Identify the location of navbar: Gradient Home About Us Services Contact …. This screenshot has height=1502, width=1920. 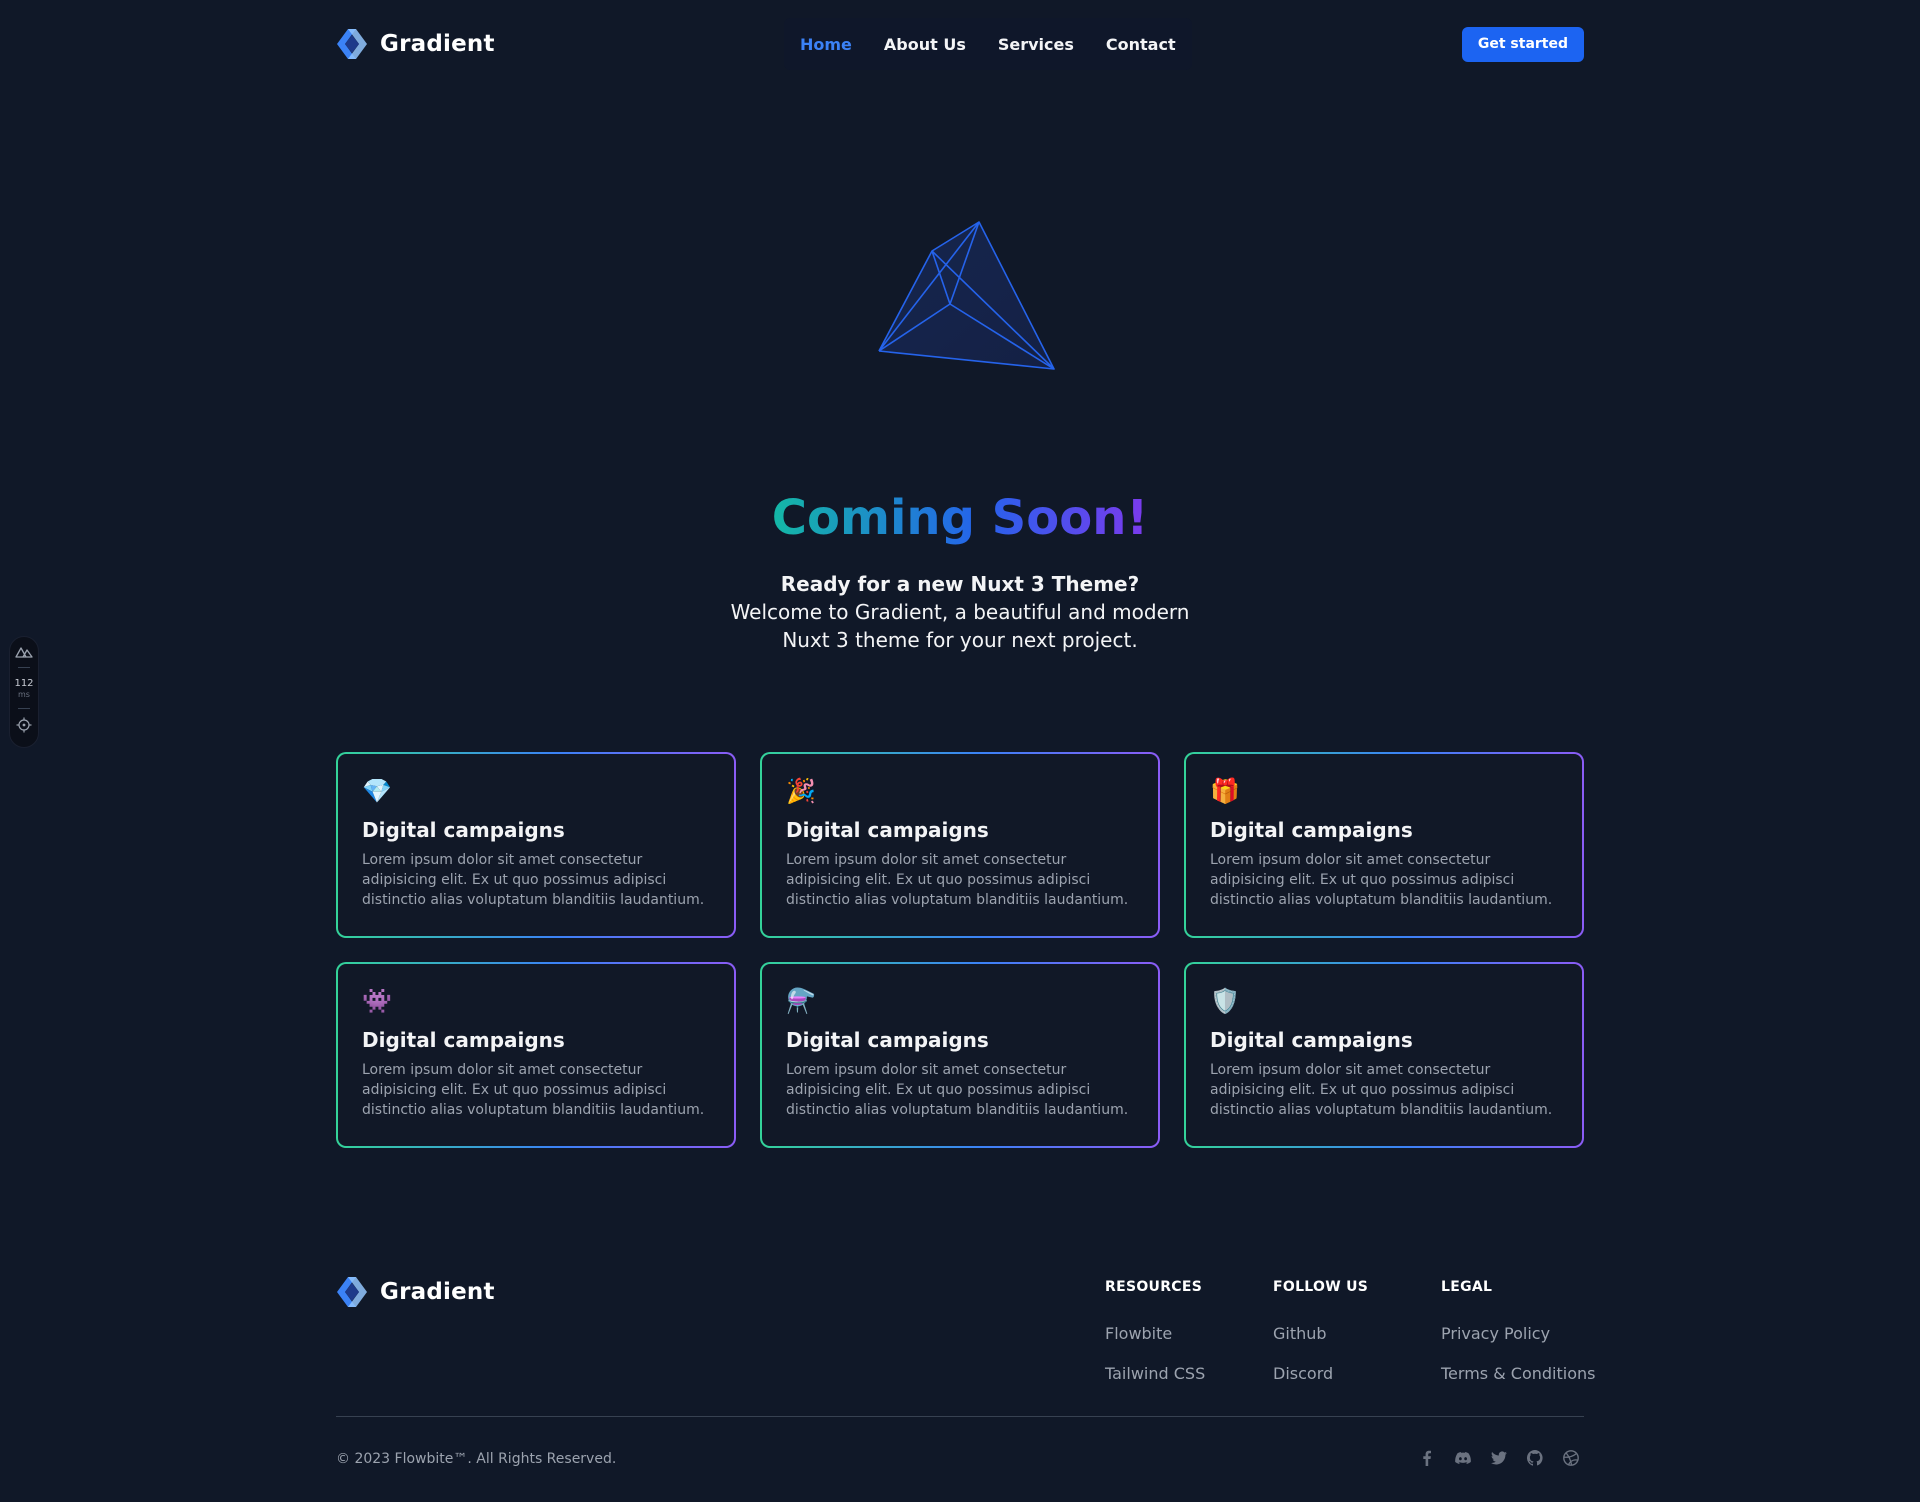
(960, 44).